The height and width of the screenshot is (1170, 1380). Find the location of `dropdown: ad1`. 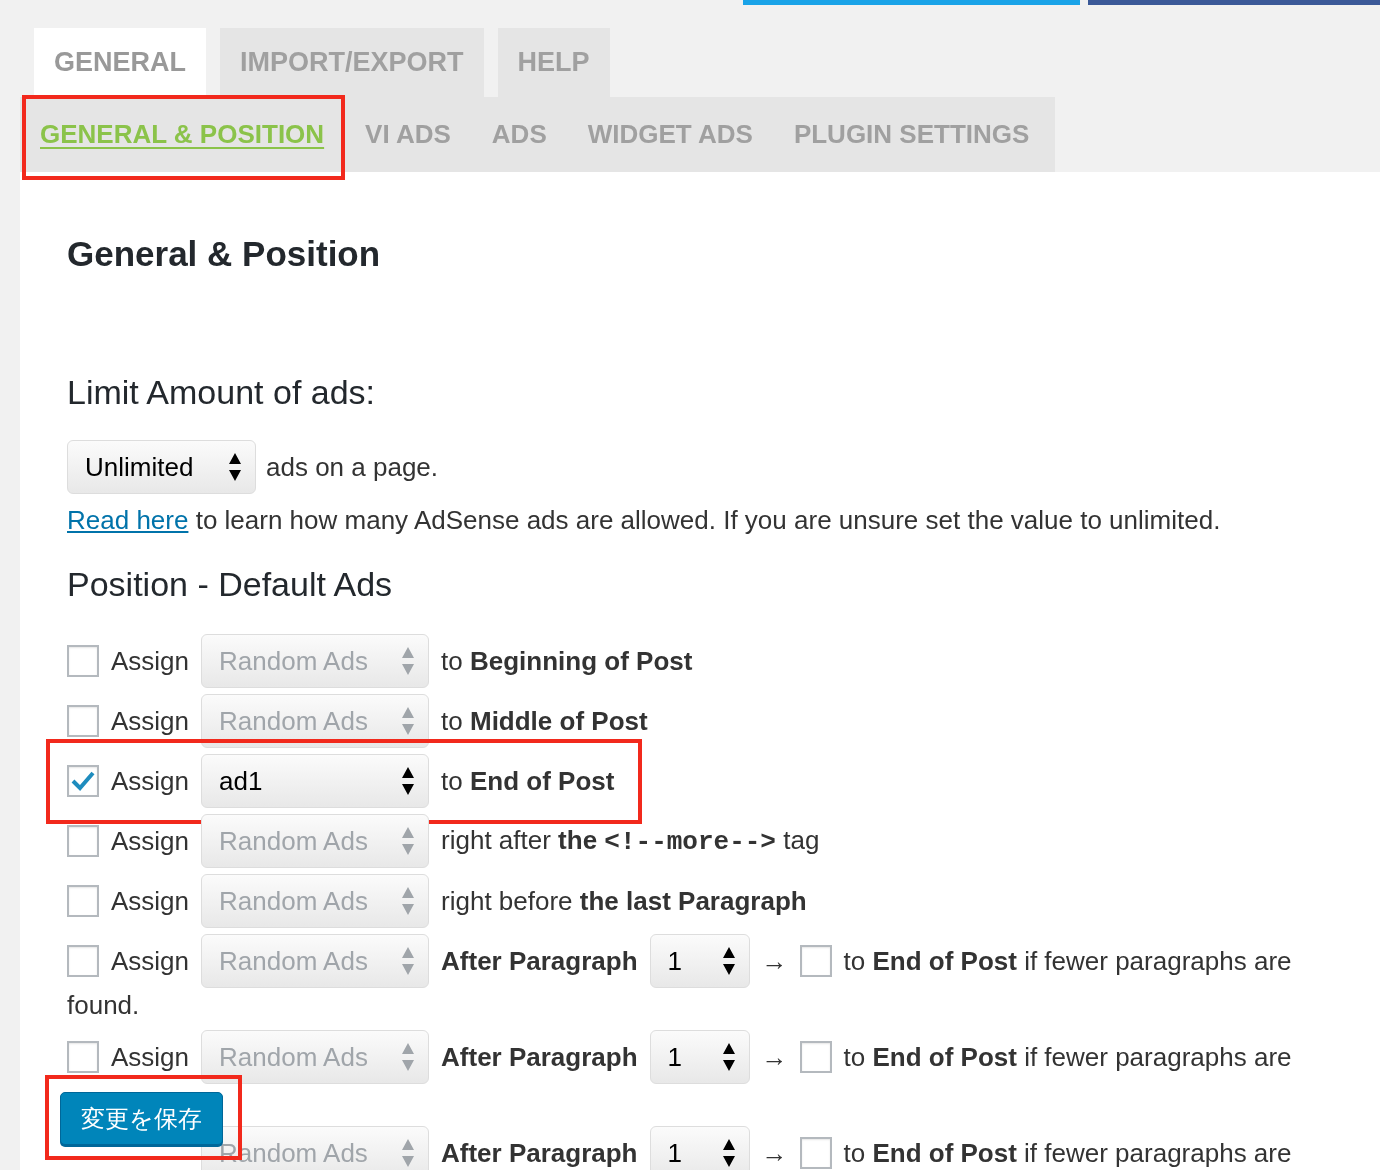

dropdown: ad1 is located at coordinates (315, 781).